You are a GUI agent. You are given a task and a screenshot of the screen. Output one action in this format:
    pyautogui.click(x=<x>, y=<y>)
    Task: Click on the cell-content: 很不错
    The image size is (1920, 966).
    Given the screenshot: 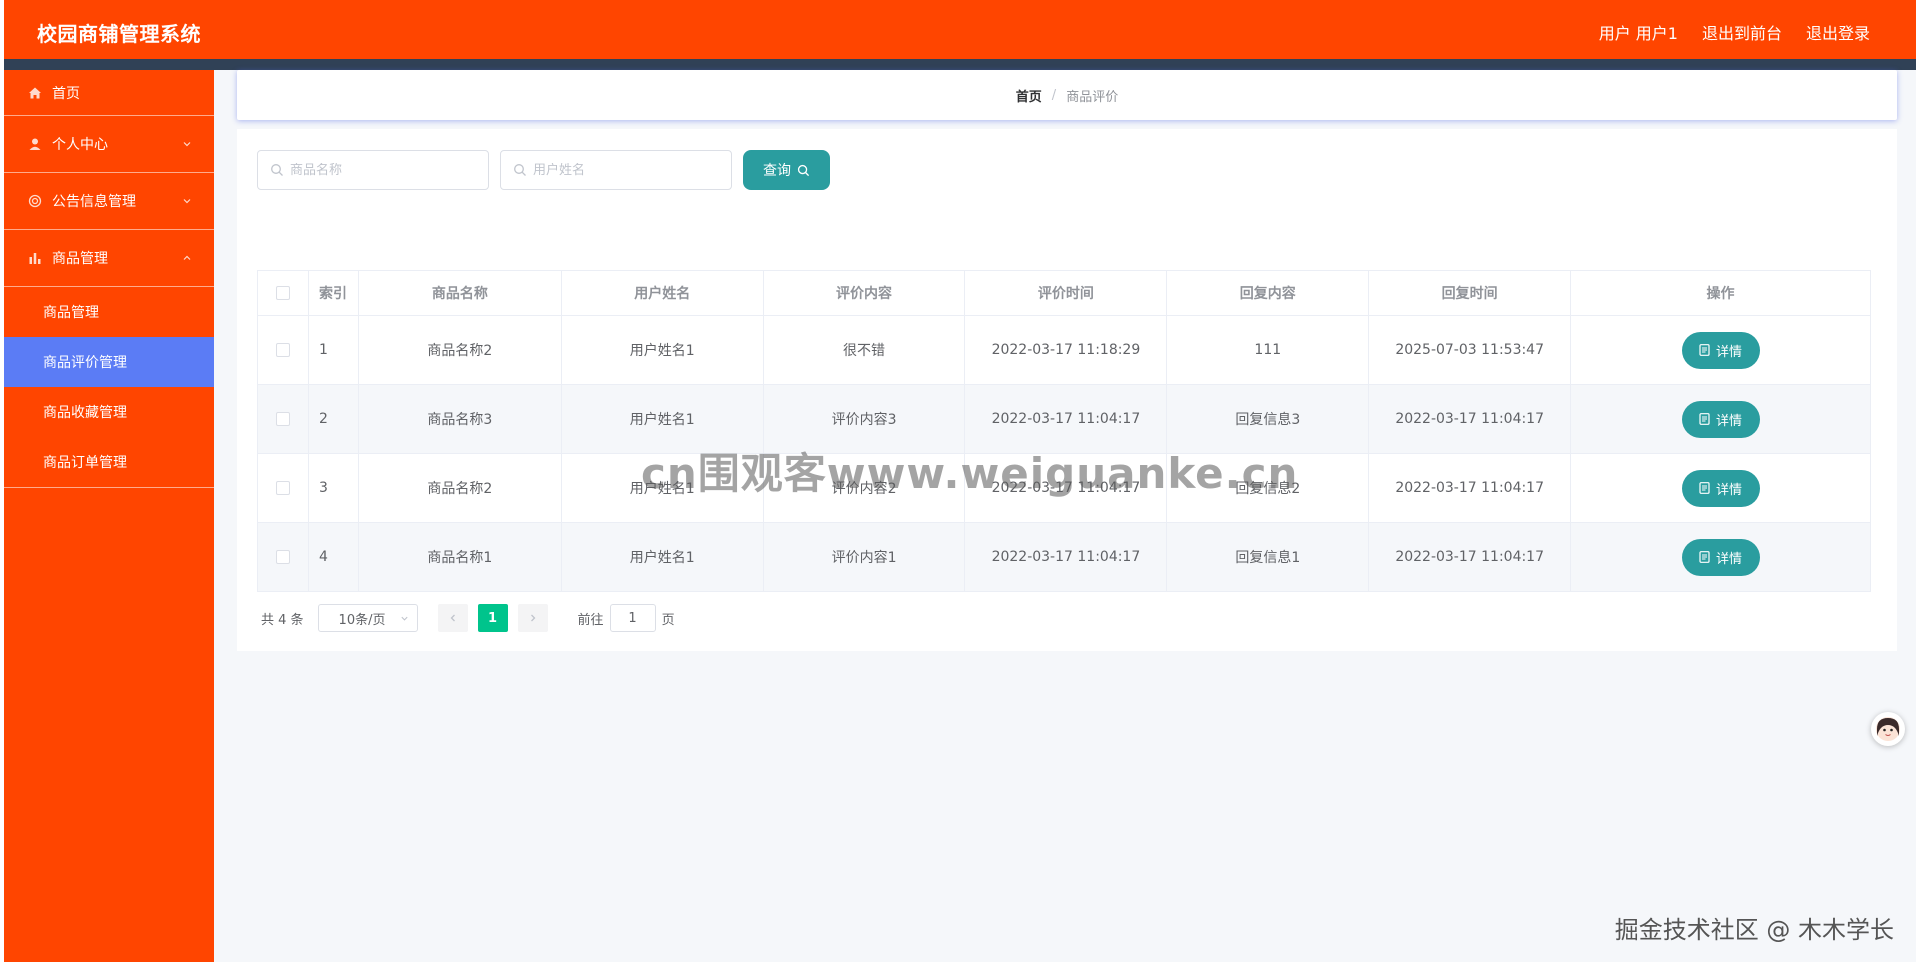 What is the action you would take?
    pyautogui.click(x=864, y=350)
    